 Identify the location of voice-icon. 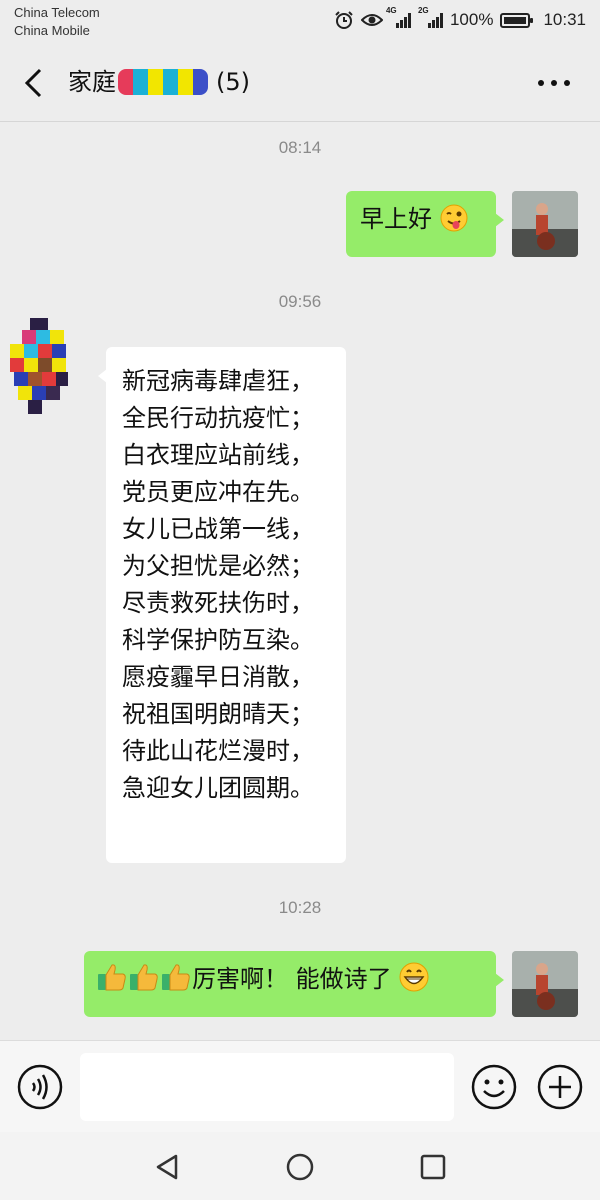
(40, 1087).